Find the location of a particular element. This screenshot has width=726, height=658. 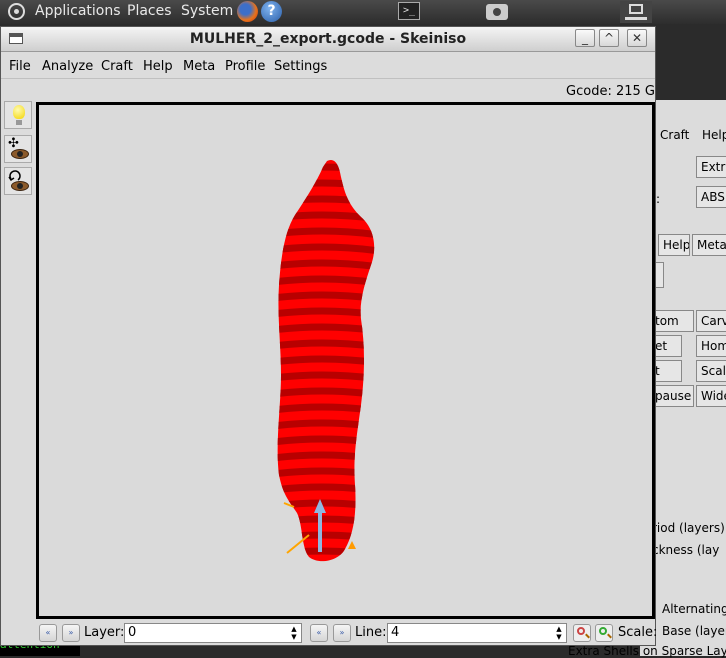

bg-menu-craft: Craft is located at coordinates (674, 135).